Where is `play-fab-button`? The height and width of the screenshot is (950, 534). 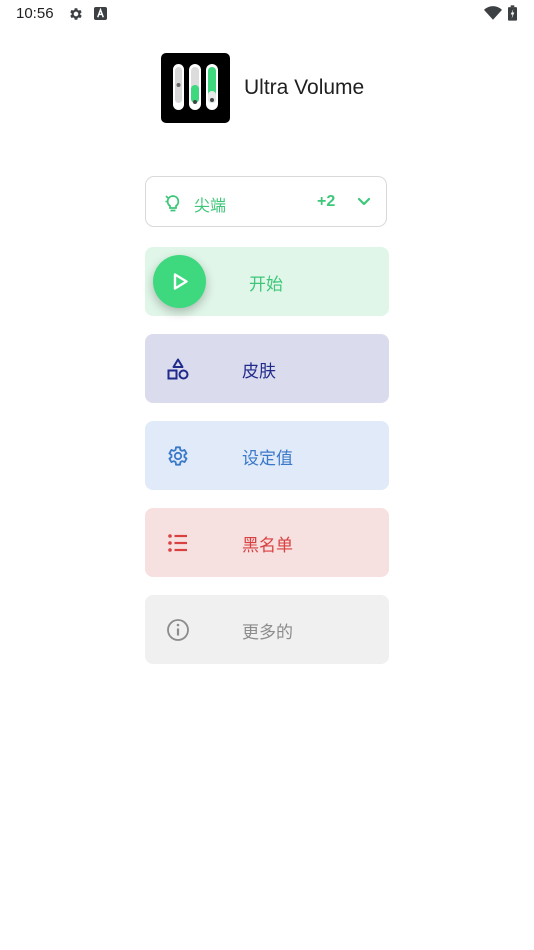
play-fab-button is located at coordinates (179, 281).